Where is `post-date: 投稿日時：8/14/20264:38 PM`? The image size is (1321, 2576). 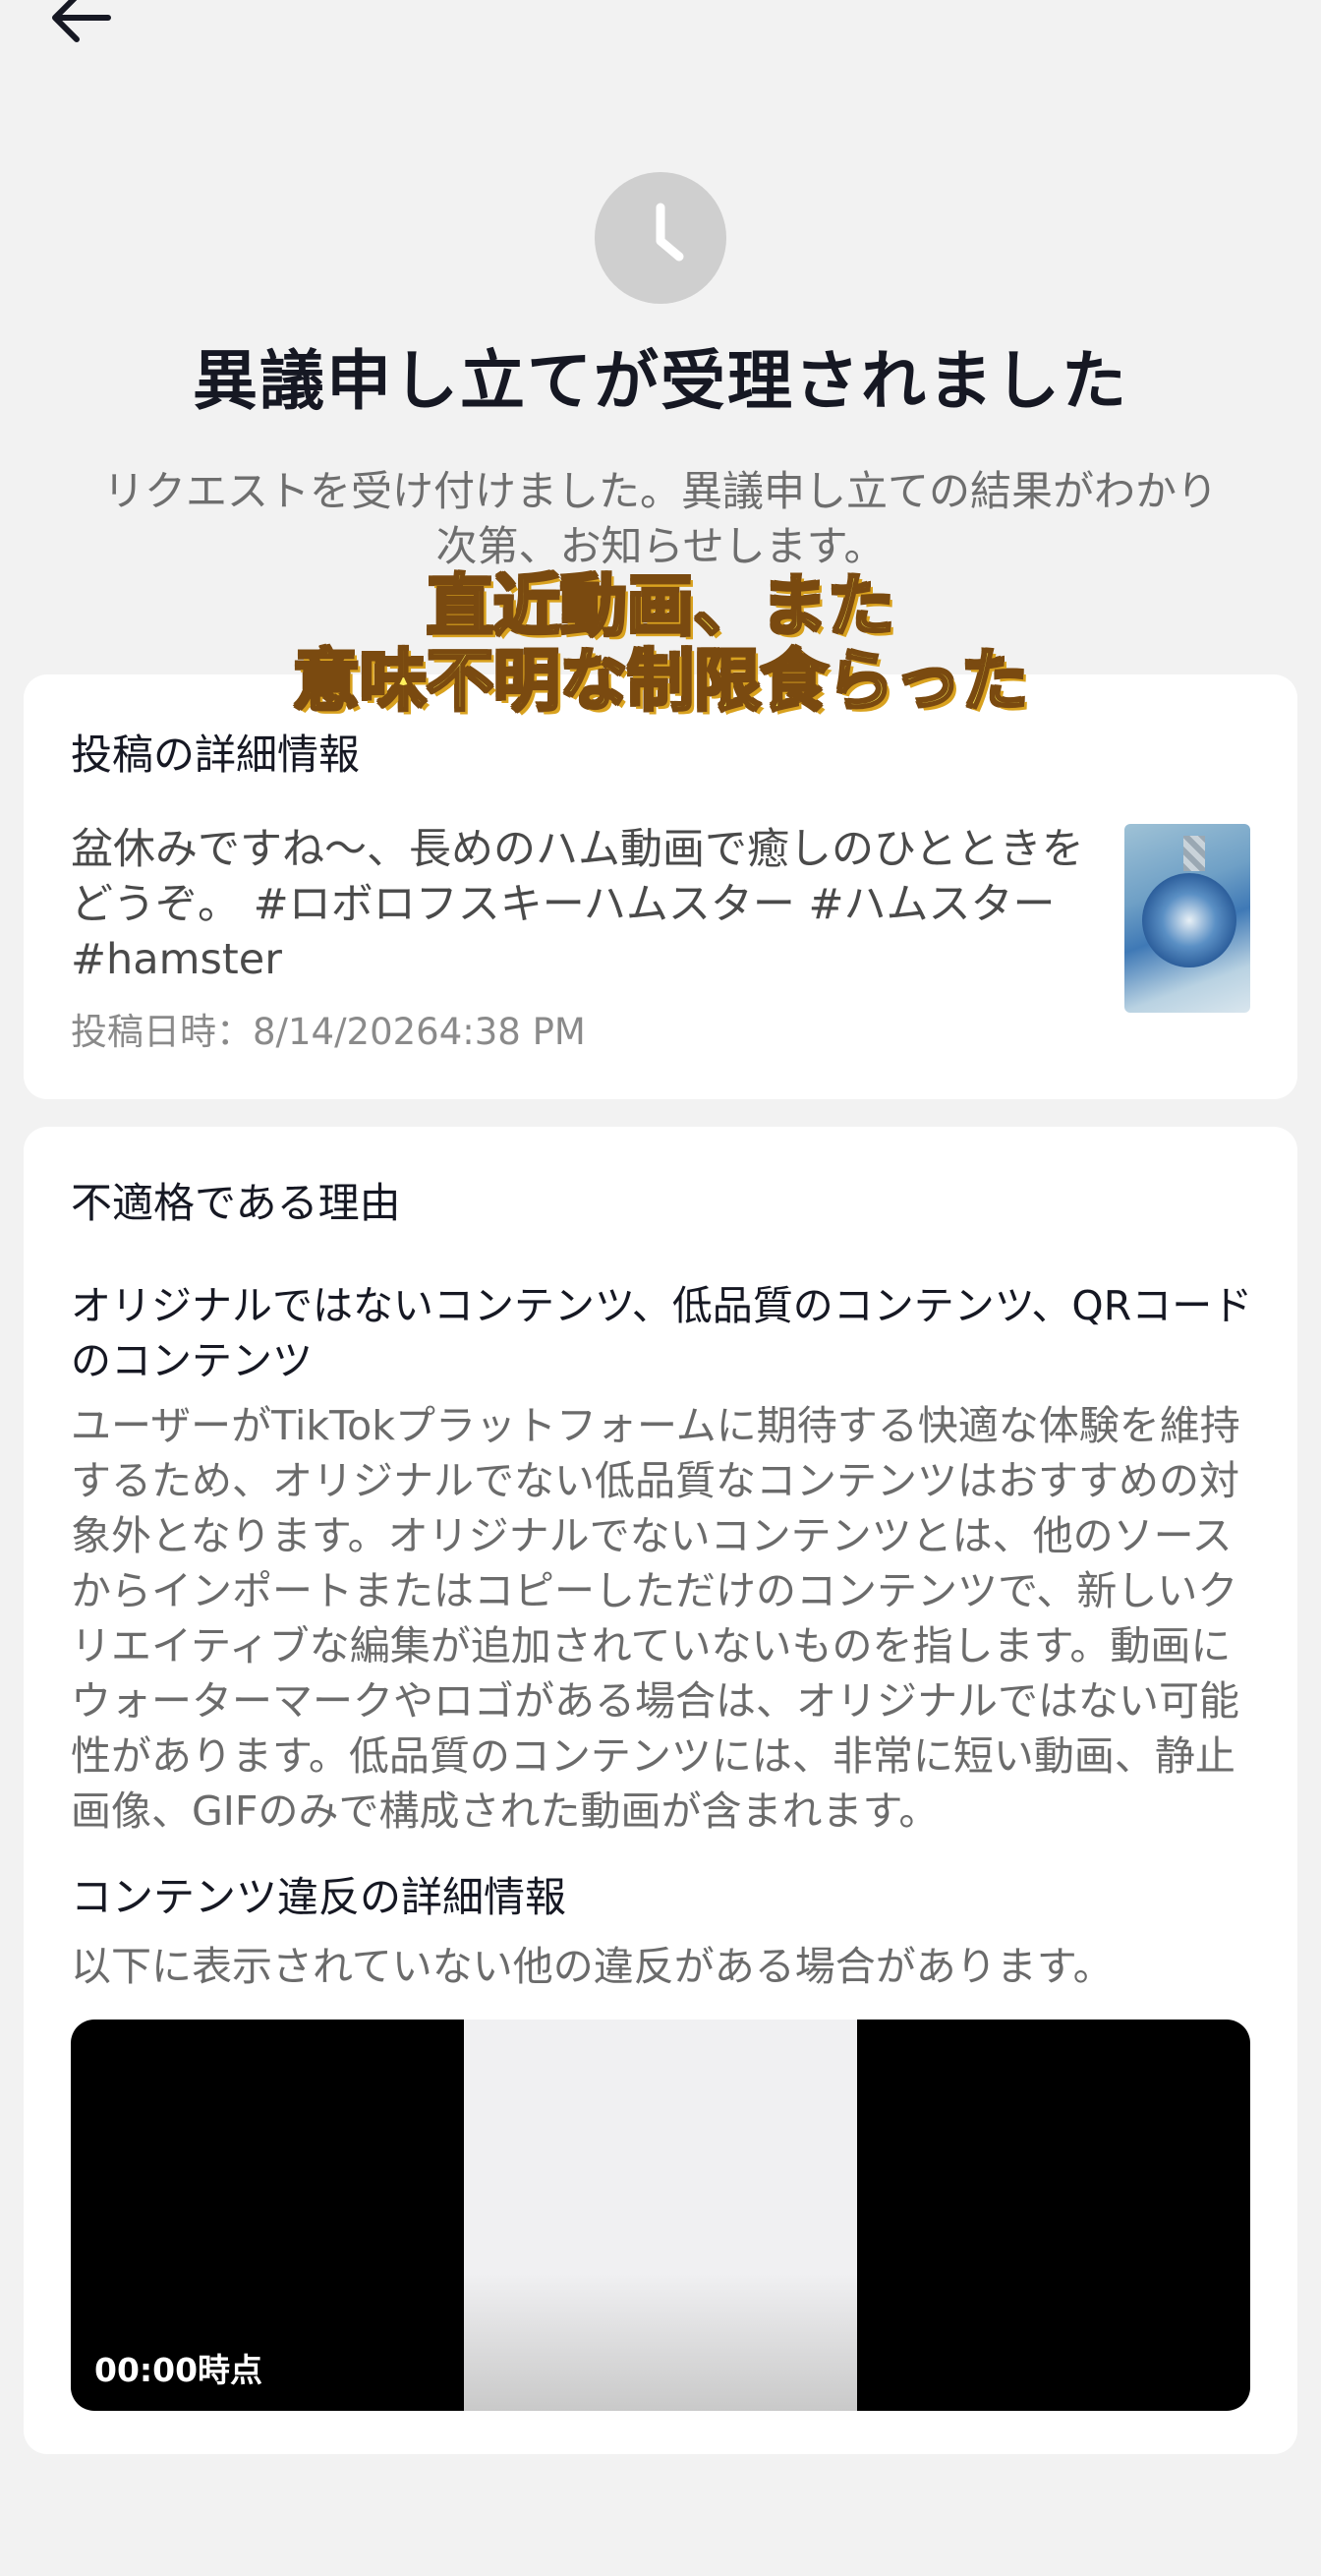
post-date: 投稿日時：8/14/20264:38 PM is located at coordinates (329, 1032).